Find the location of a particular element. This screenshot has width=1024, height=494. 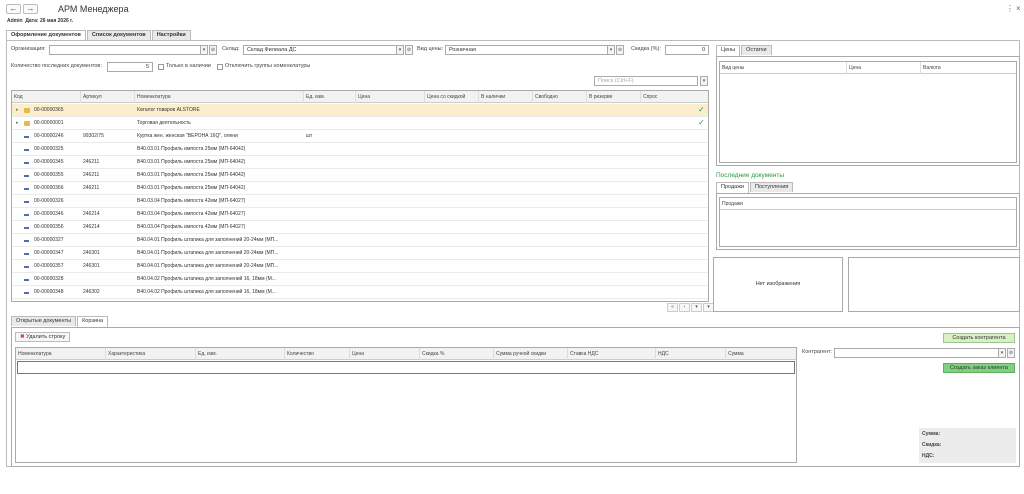

last-docs-count-field: 5 is located at coordinates (130, 67).